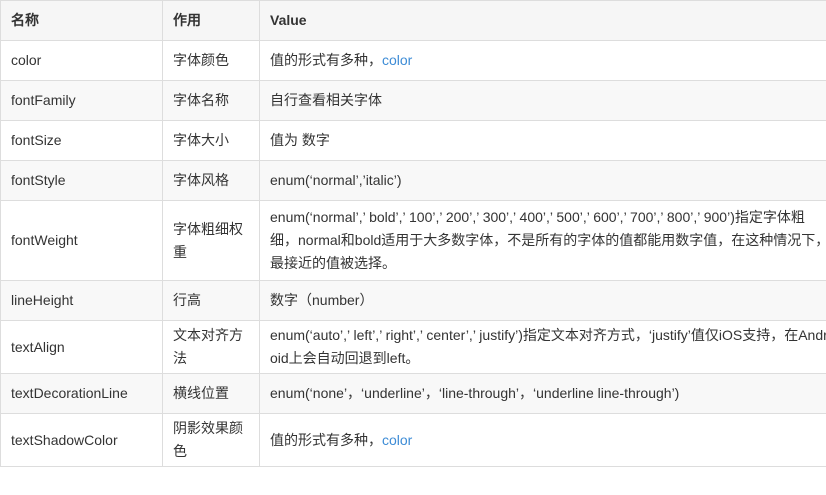 The height and width of the screenshot is (495, 826). What do you see at coordinates (81, 60) in the screenshot?
I see `prop-name: color` at bounding box center [81, 60].